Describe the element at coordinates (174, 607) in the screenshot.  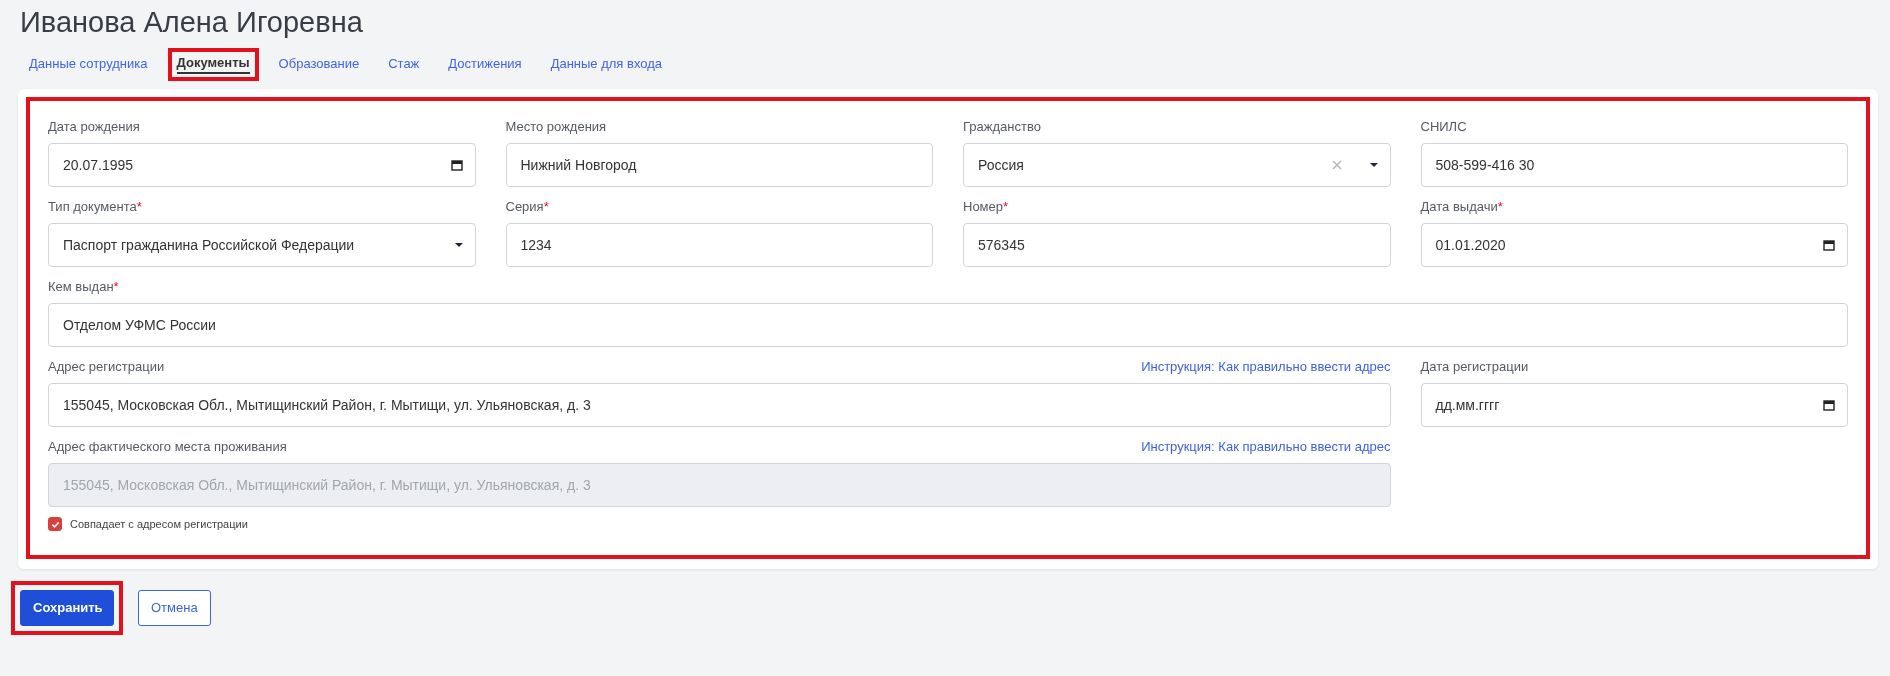
I see `cancel-button: Отмена` at that location.